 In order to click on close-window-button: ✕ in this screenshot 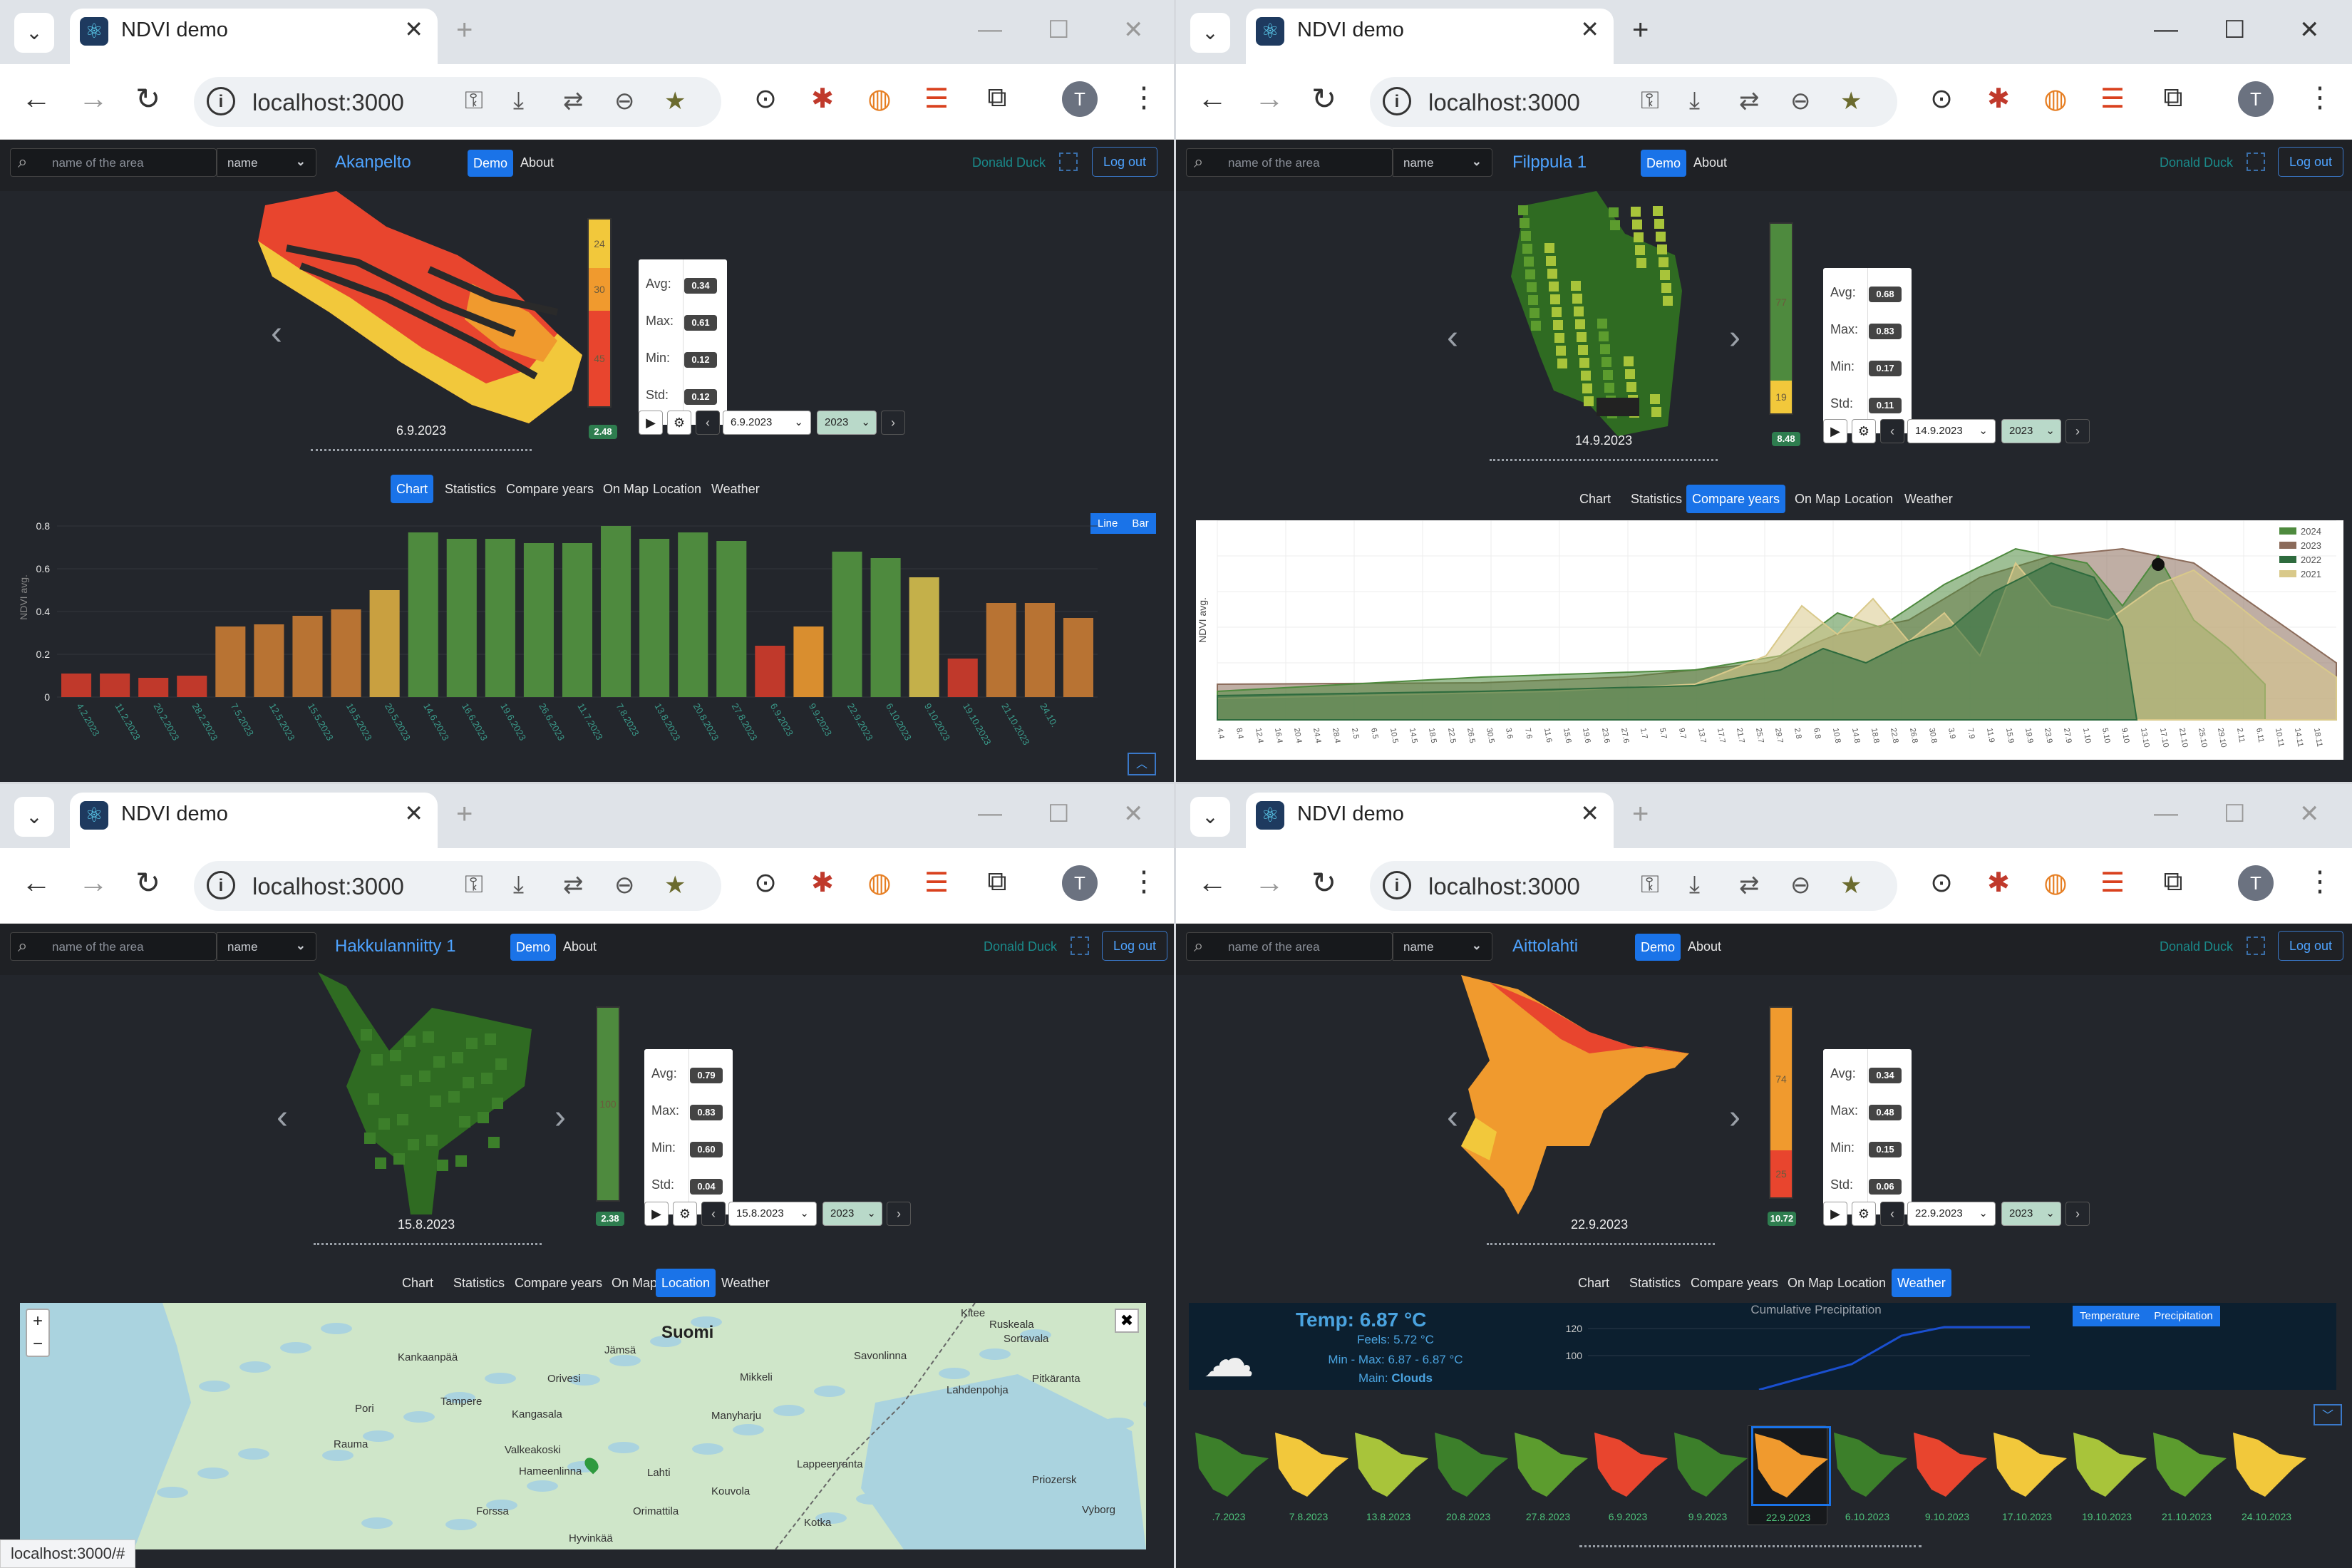, I will do `click(2309, 814)`.